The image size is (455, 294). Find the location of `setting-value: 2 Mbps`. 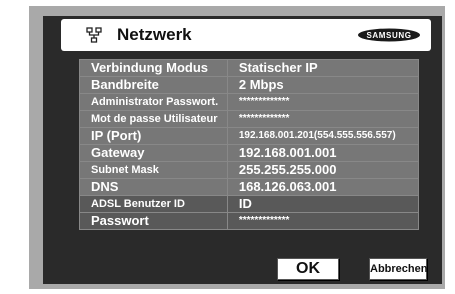

setting-value: 2 Mbps is located at coordinates (323, 85).